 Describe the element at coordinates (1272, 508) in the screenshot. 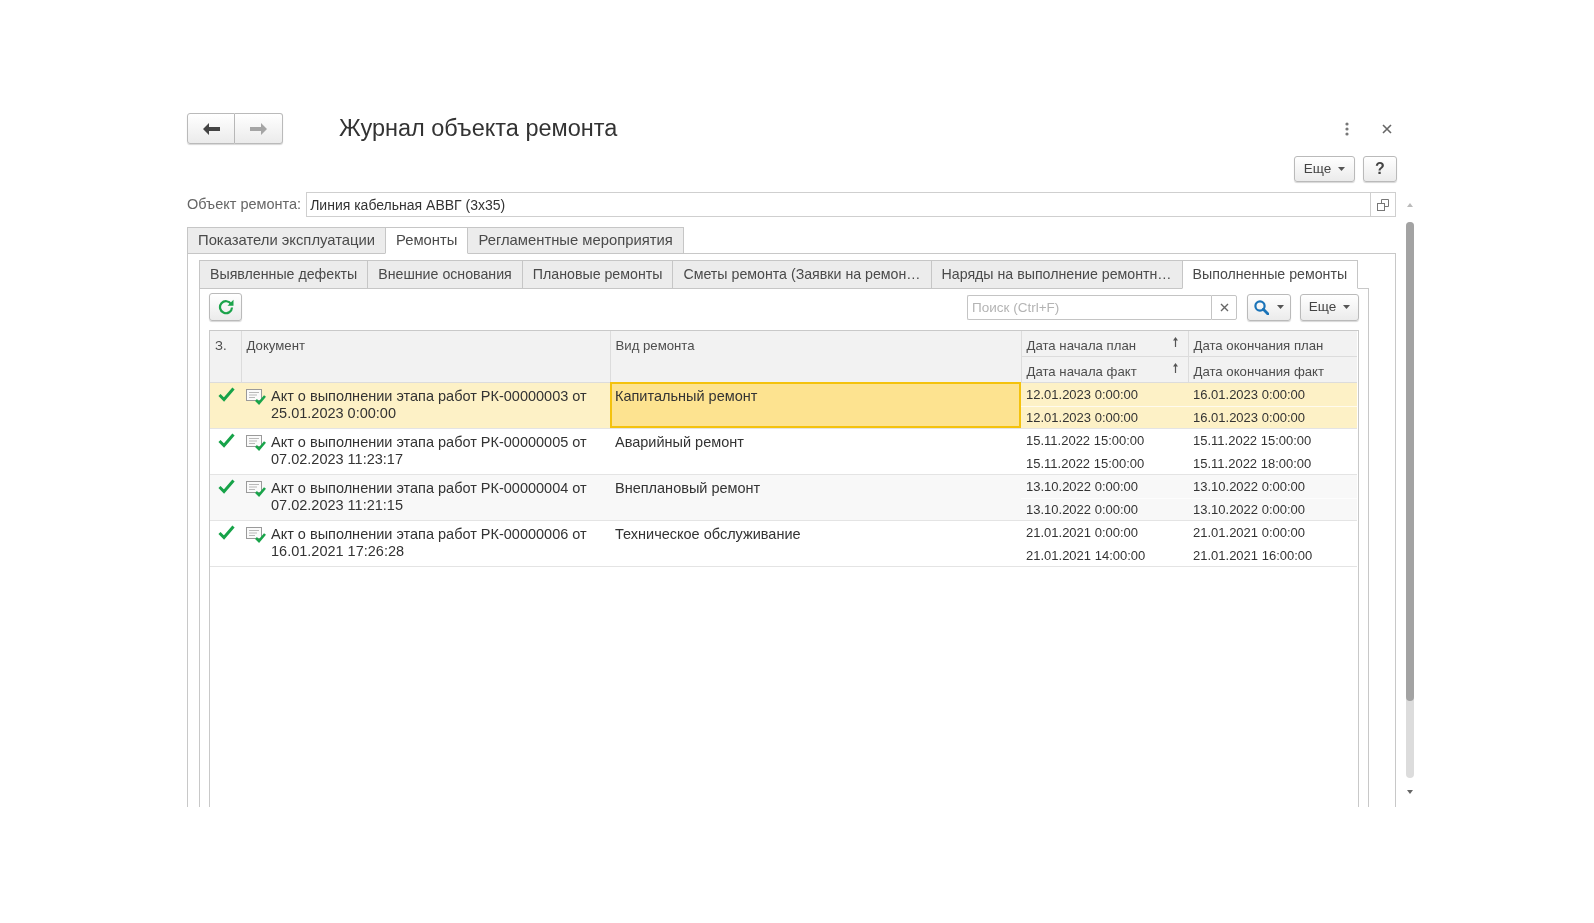

I see `table-cell: 13.10.2022 0:00:00` at that location.